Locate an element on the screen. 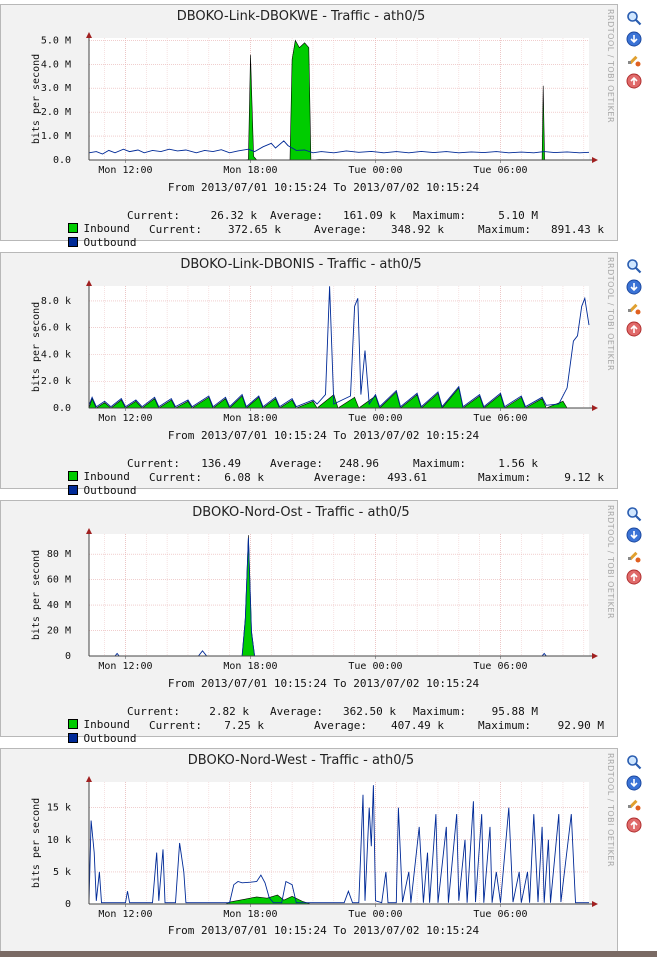  chart-title: DBOKO-Link-DBONIS - Traffic - ath0/5 is located at coordinates (301, 264).